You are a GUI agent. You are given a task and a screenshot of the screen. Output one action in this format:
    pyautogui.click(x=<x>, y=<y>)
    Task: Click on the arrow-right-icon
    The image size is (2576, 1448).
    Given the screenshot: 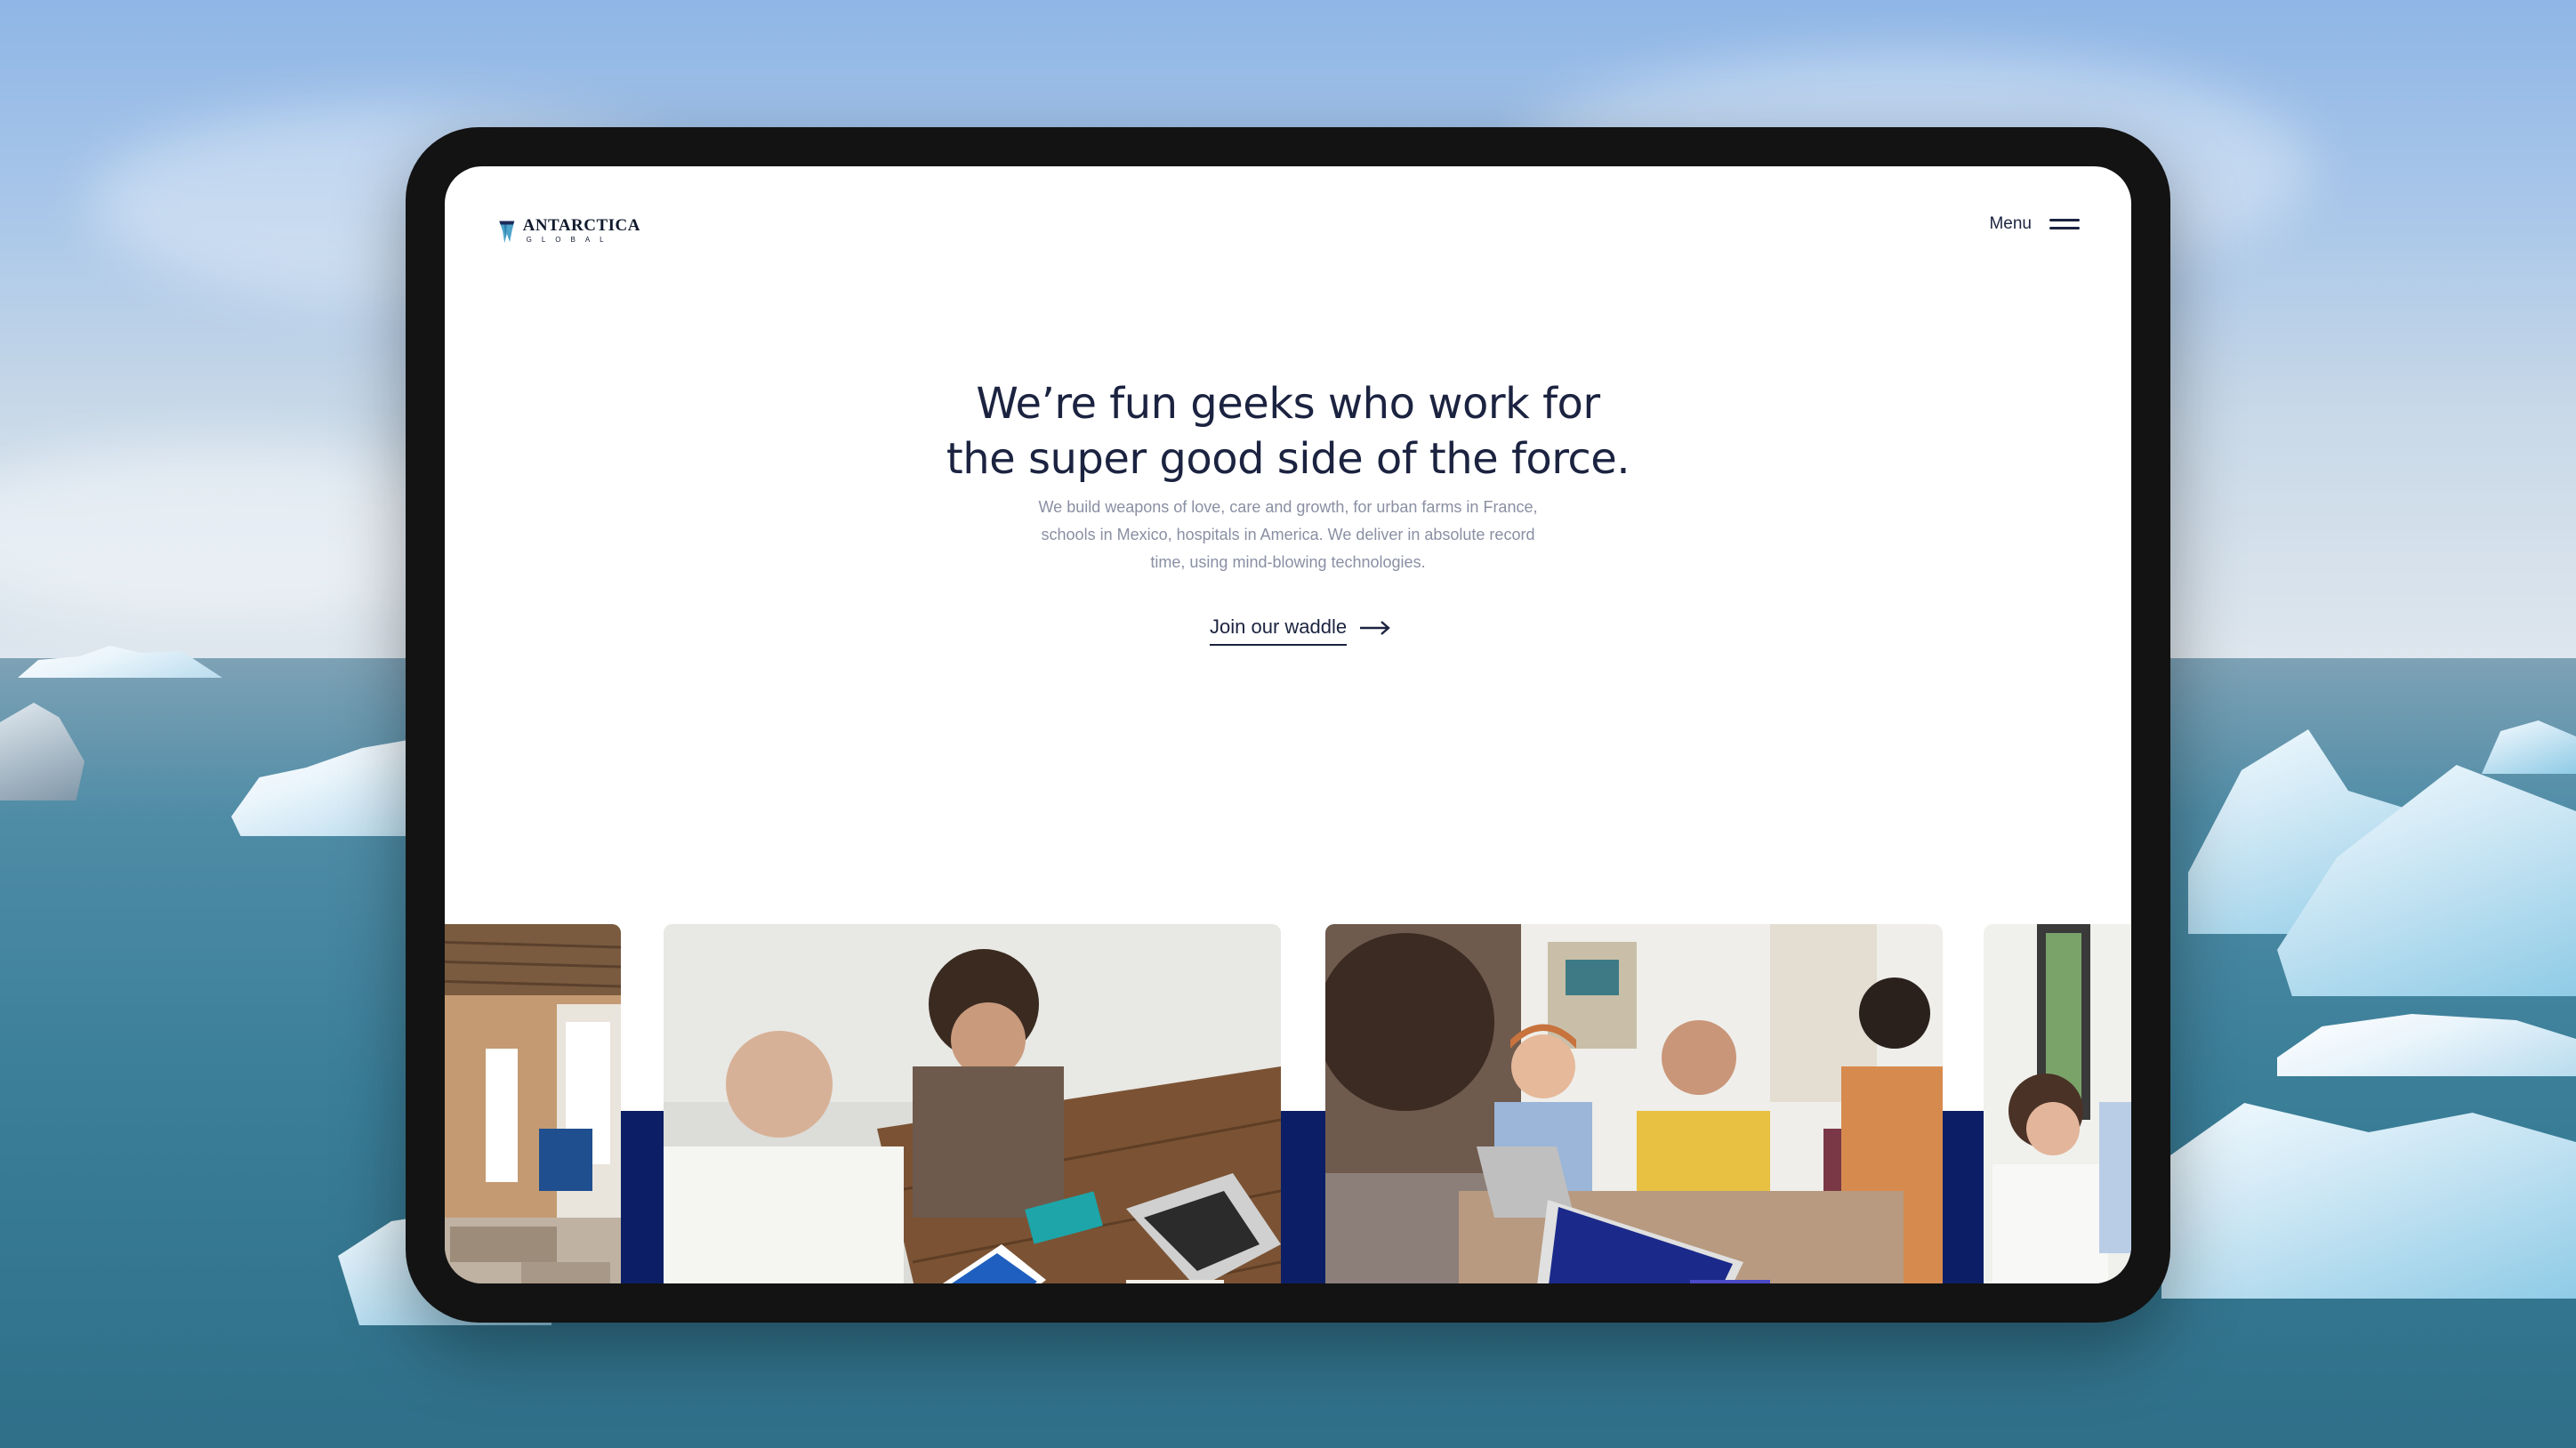 What is the action you would take?
    pyautogui.click(x=1375, y=628)
    